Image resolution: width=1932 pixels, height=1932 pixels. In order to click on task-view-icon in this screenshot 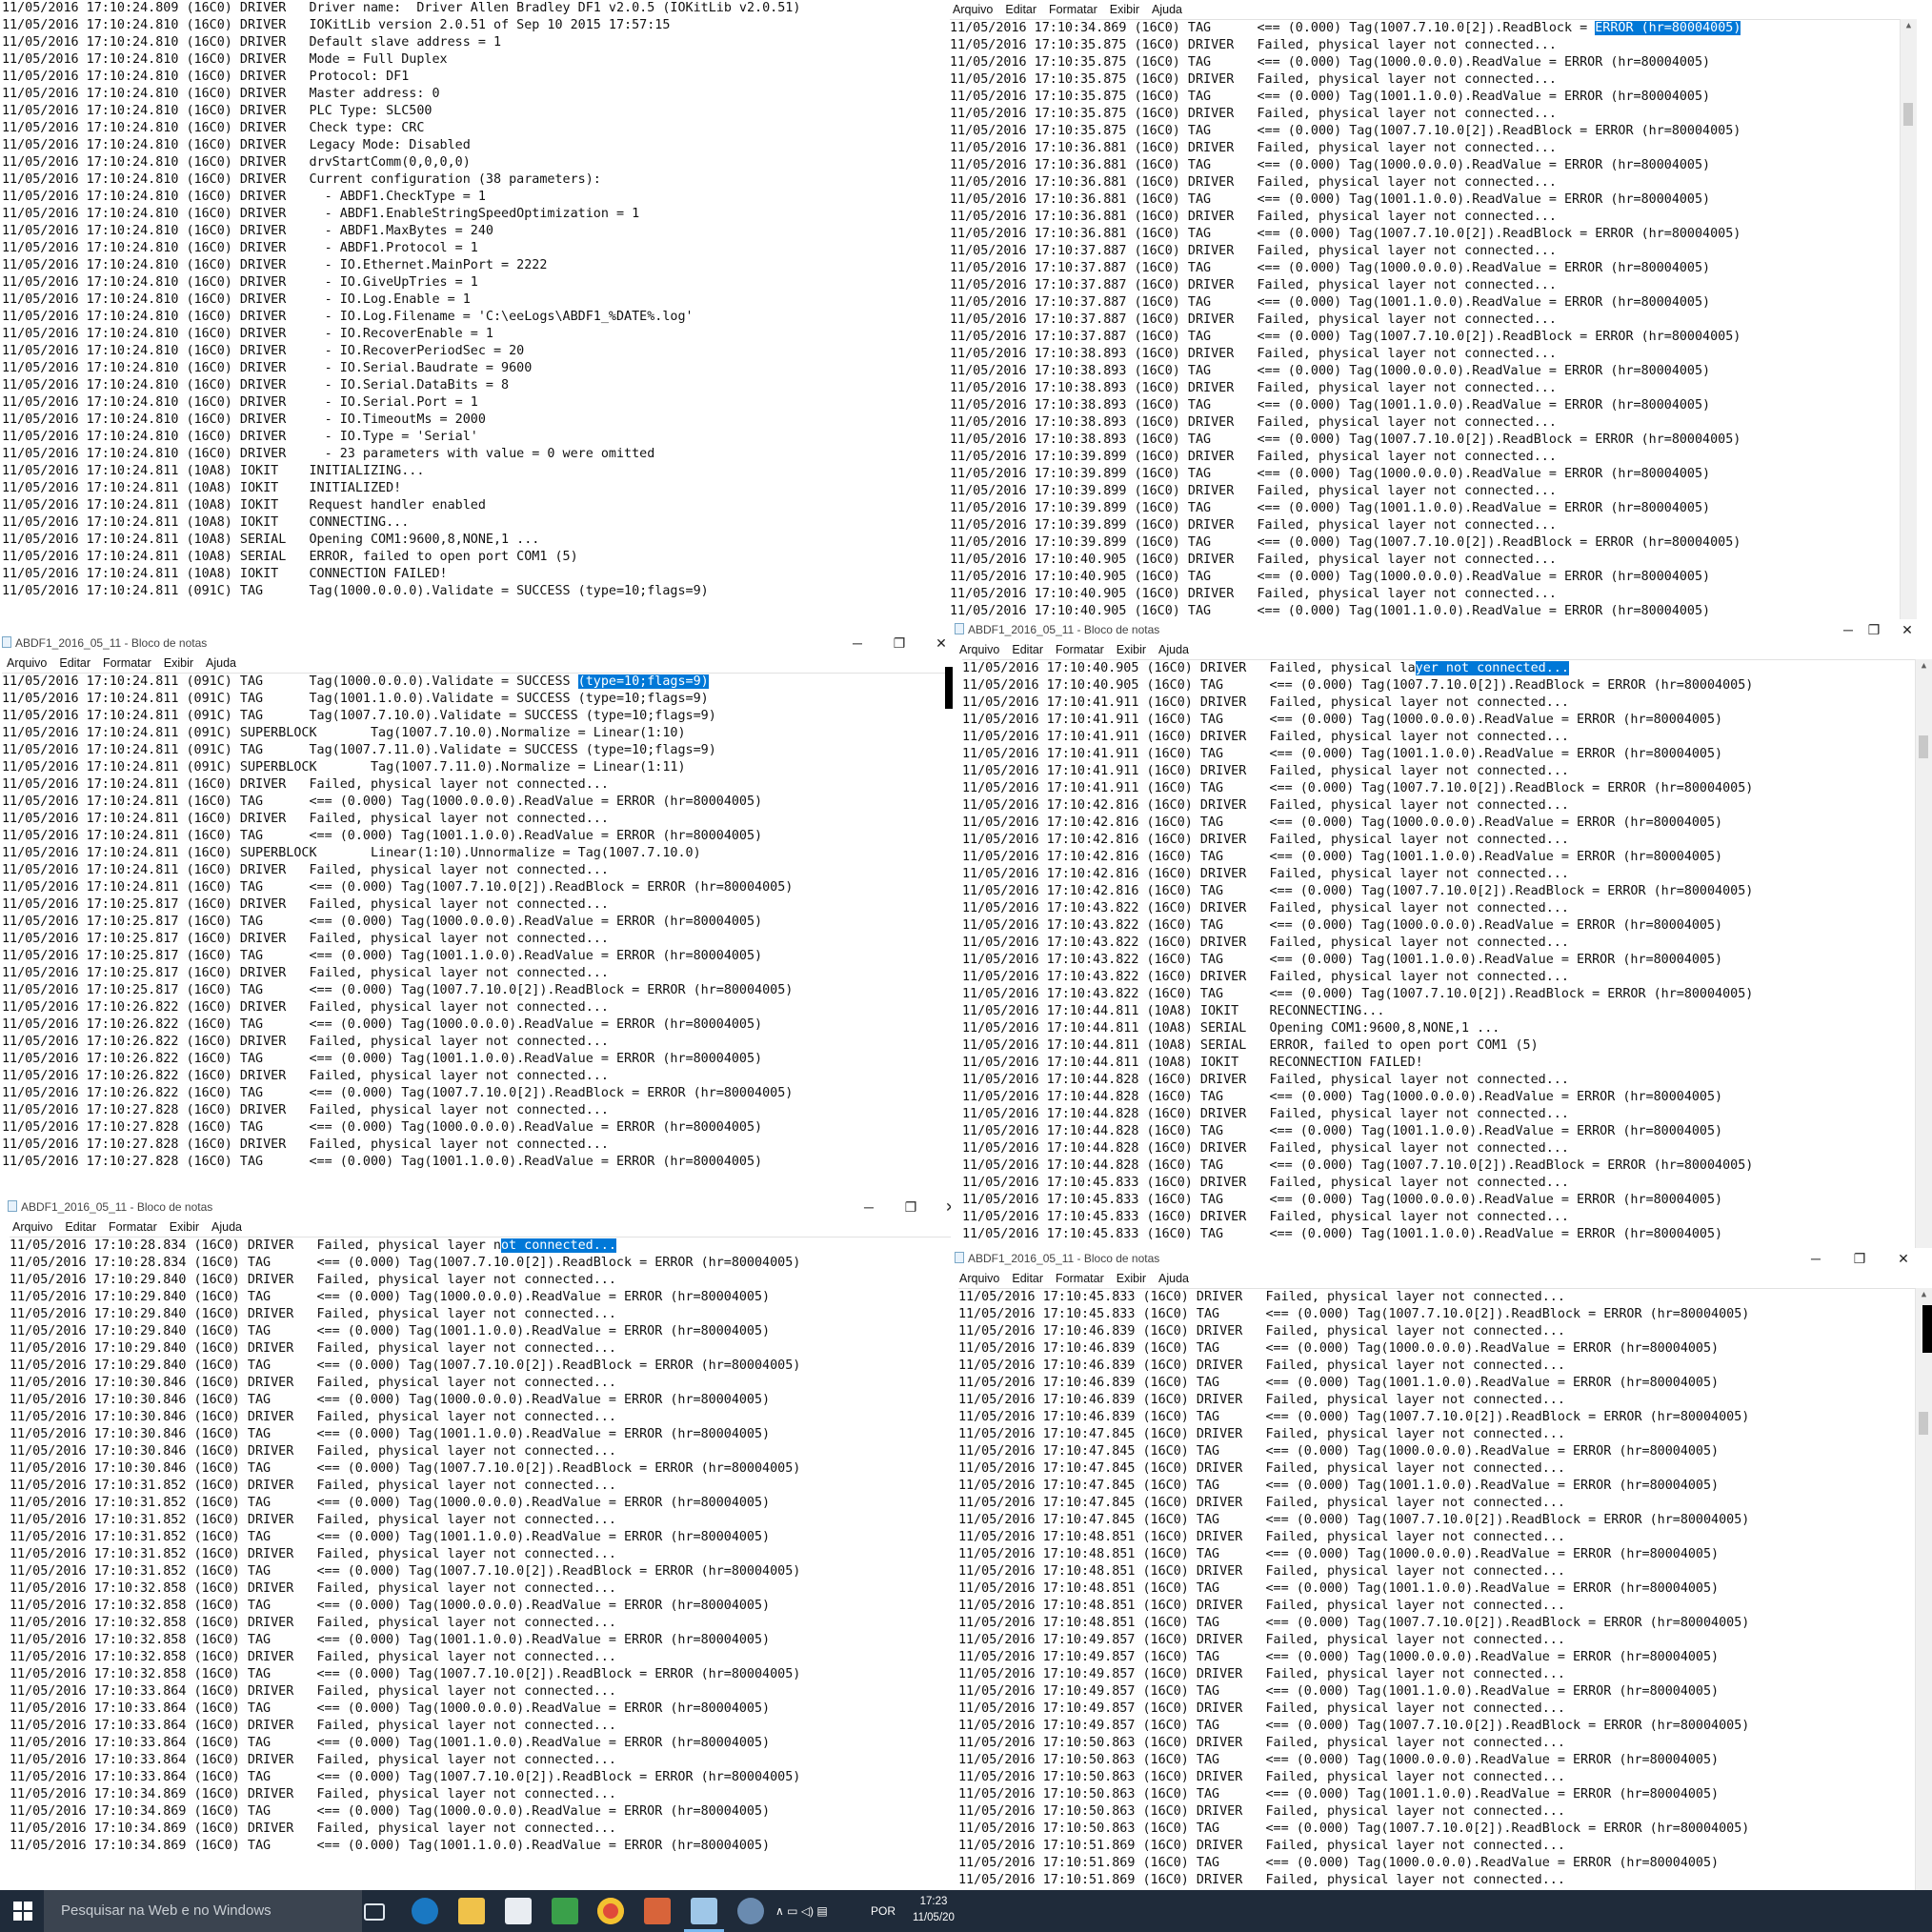, I will do `click(374, 1912)`.